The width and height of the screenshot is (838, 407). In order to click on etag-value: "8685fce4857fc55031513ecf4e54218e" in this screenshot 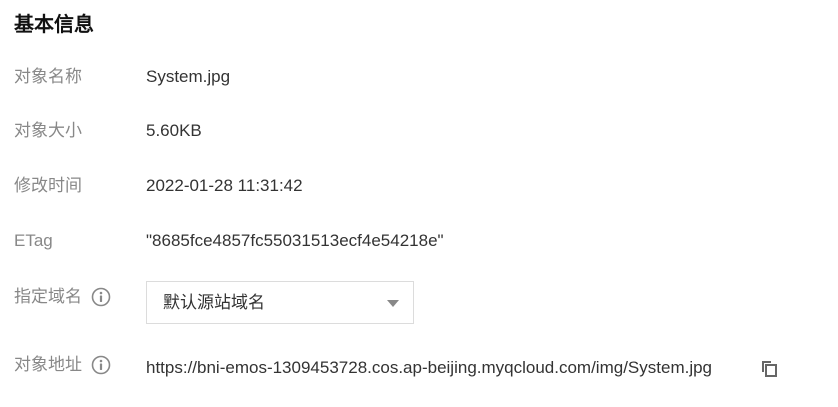, I will do `click(295, 240)`.